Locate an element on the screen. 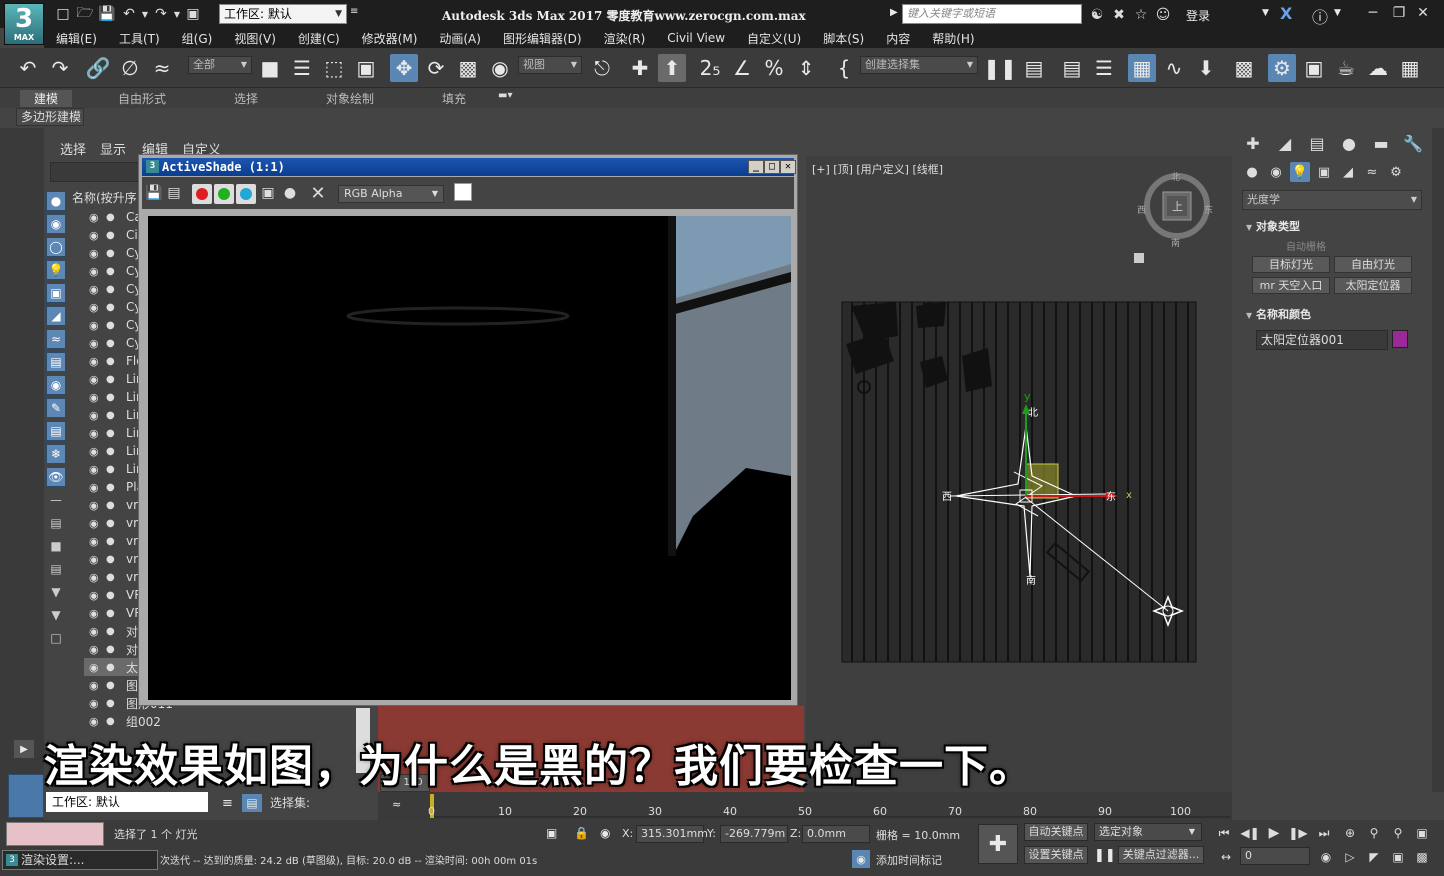 This screenshot has width=1444, height=876. layer-explorer-icon: ☰ is located at coordinates (1104, 68).